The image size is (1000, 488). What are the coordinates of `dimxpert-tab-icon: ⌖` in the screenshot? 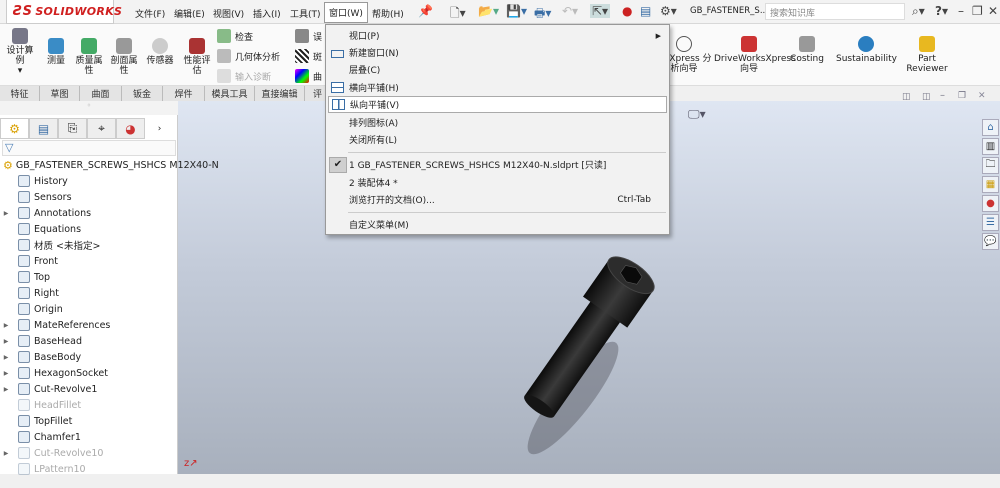 It's located at (101, 128).